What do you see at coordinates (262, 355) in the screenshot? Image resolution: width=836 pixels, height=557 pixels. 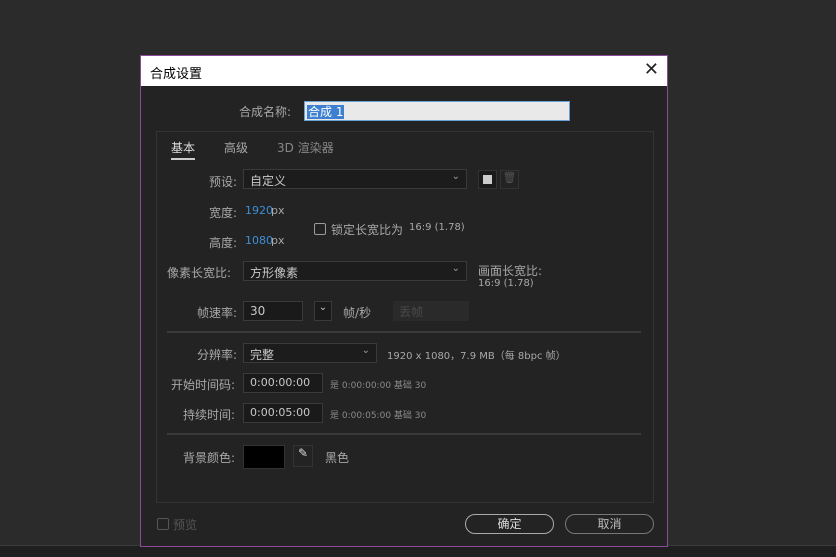 I see `resolution-value: 完整` at bounding box center [262, 355].